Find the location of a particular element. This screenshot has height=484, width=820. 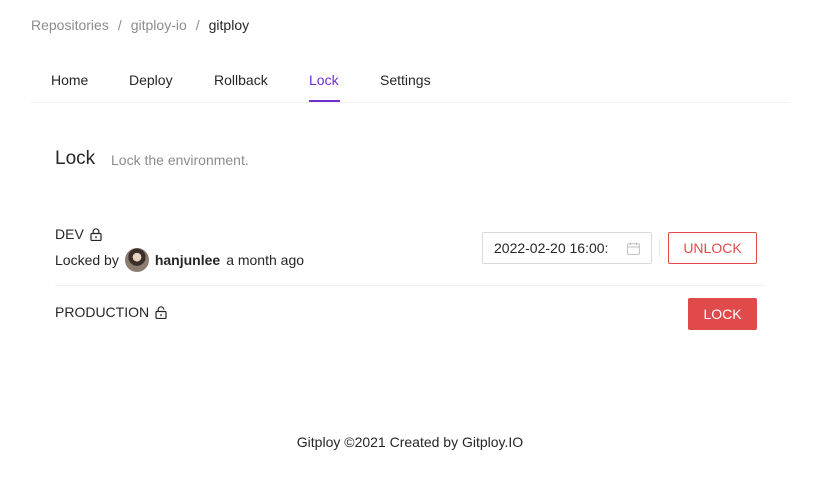

expire-date-value: 2022-02-20 16:00: is located at coordinates (558, 248).